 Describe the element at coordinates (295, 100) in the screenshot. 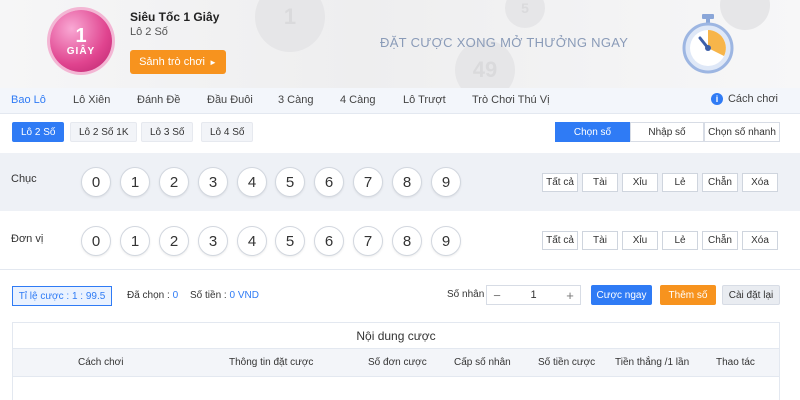

I see `tab-3-cang: 3 Càng` at that location.